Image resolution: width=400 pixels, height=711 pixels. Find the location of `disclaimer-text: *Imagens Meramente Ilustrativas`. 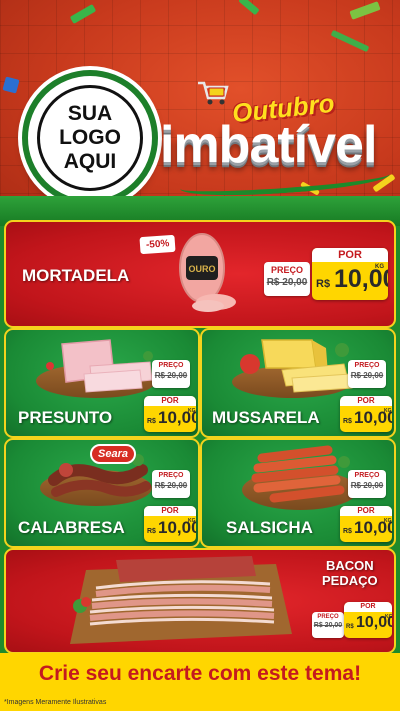

disclaimer-text: *Imagens Meramente Ilustrativas is located at coordinates (200, 703).